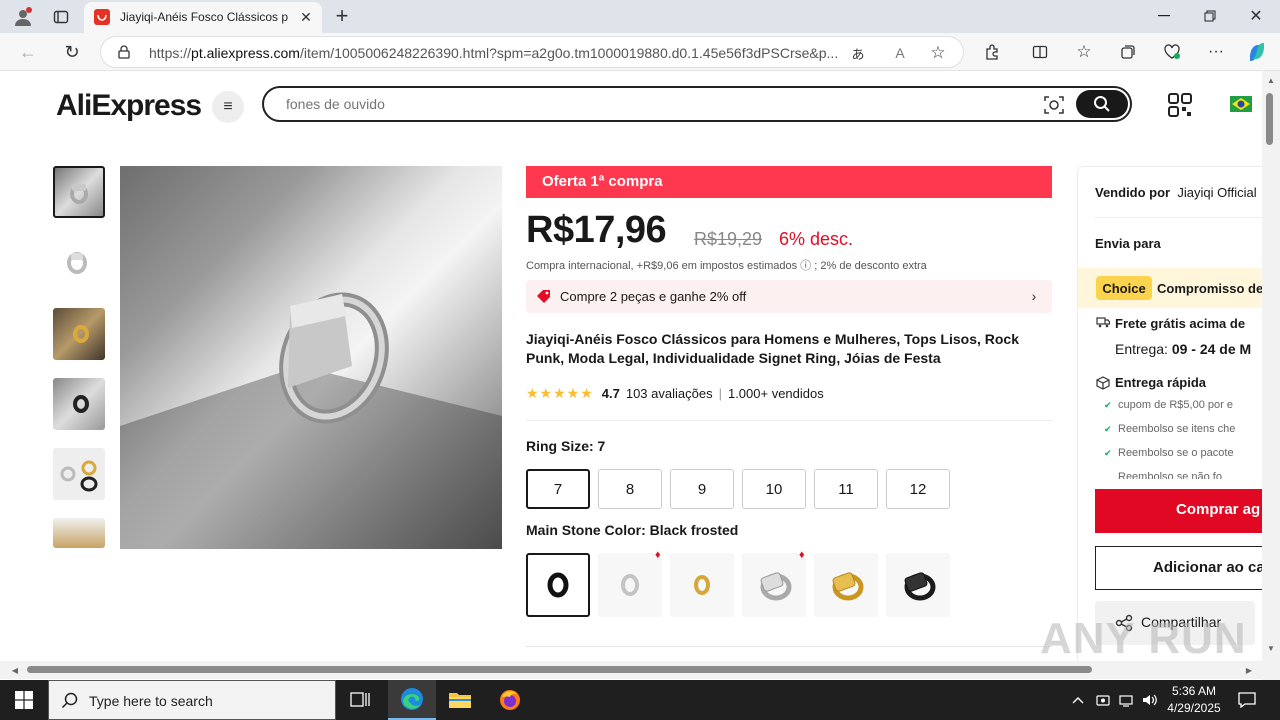 This screenshot has height=720, width=1280. I want to click on scroll-left-icon: ◀, so click(15, 670).